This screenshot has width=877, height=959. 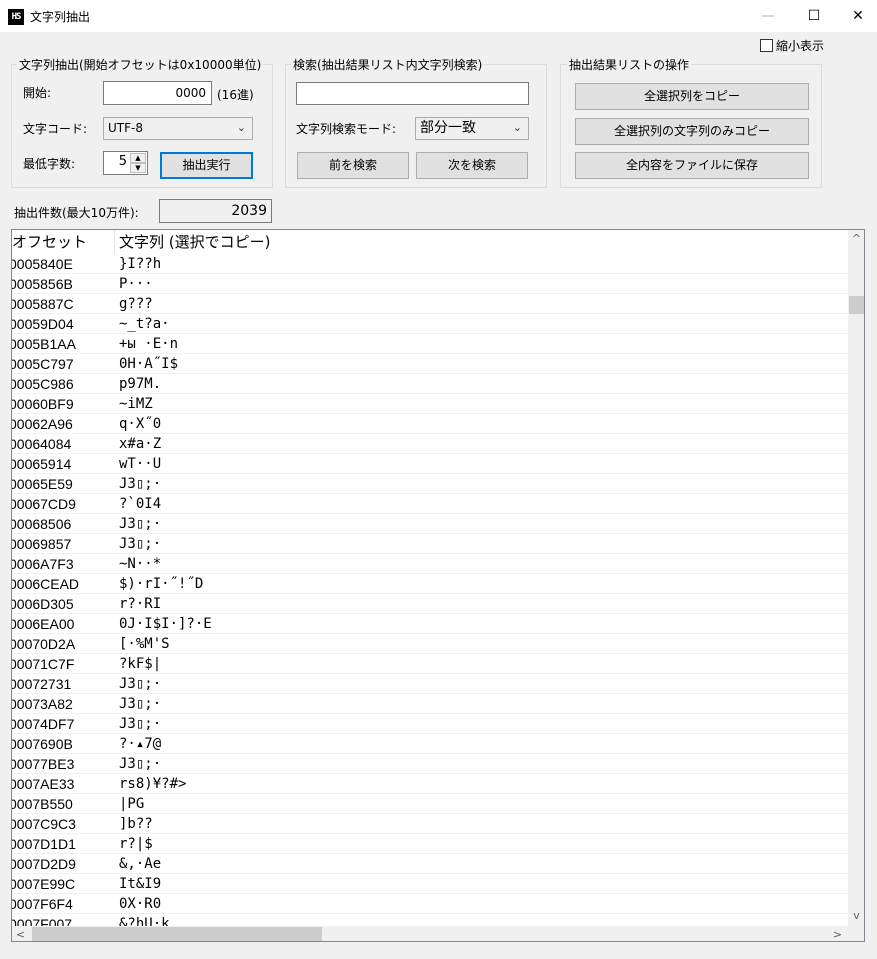 What do you see at coordinates (430, 344) in the screenshot?
I see `table-row: 0005B1AA +ы ·E·n` at bounding box center [430, 344].